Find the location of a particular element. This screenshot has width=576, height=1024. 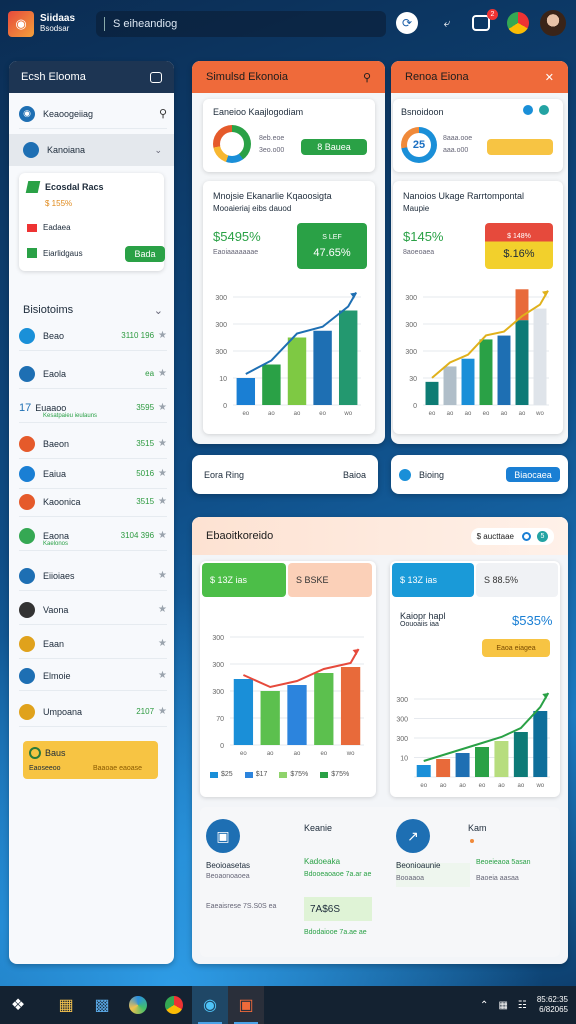

chevron-up-icon: ⌃ is located at coordinates (484, 1005).